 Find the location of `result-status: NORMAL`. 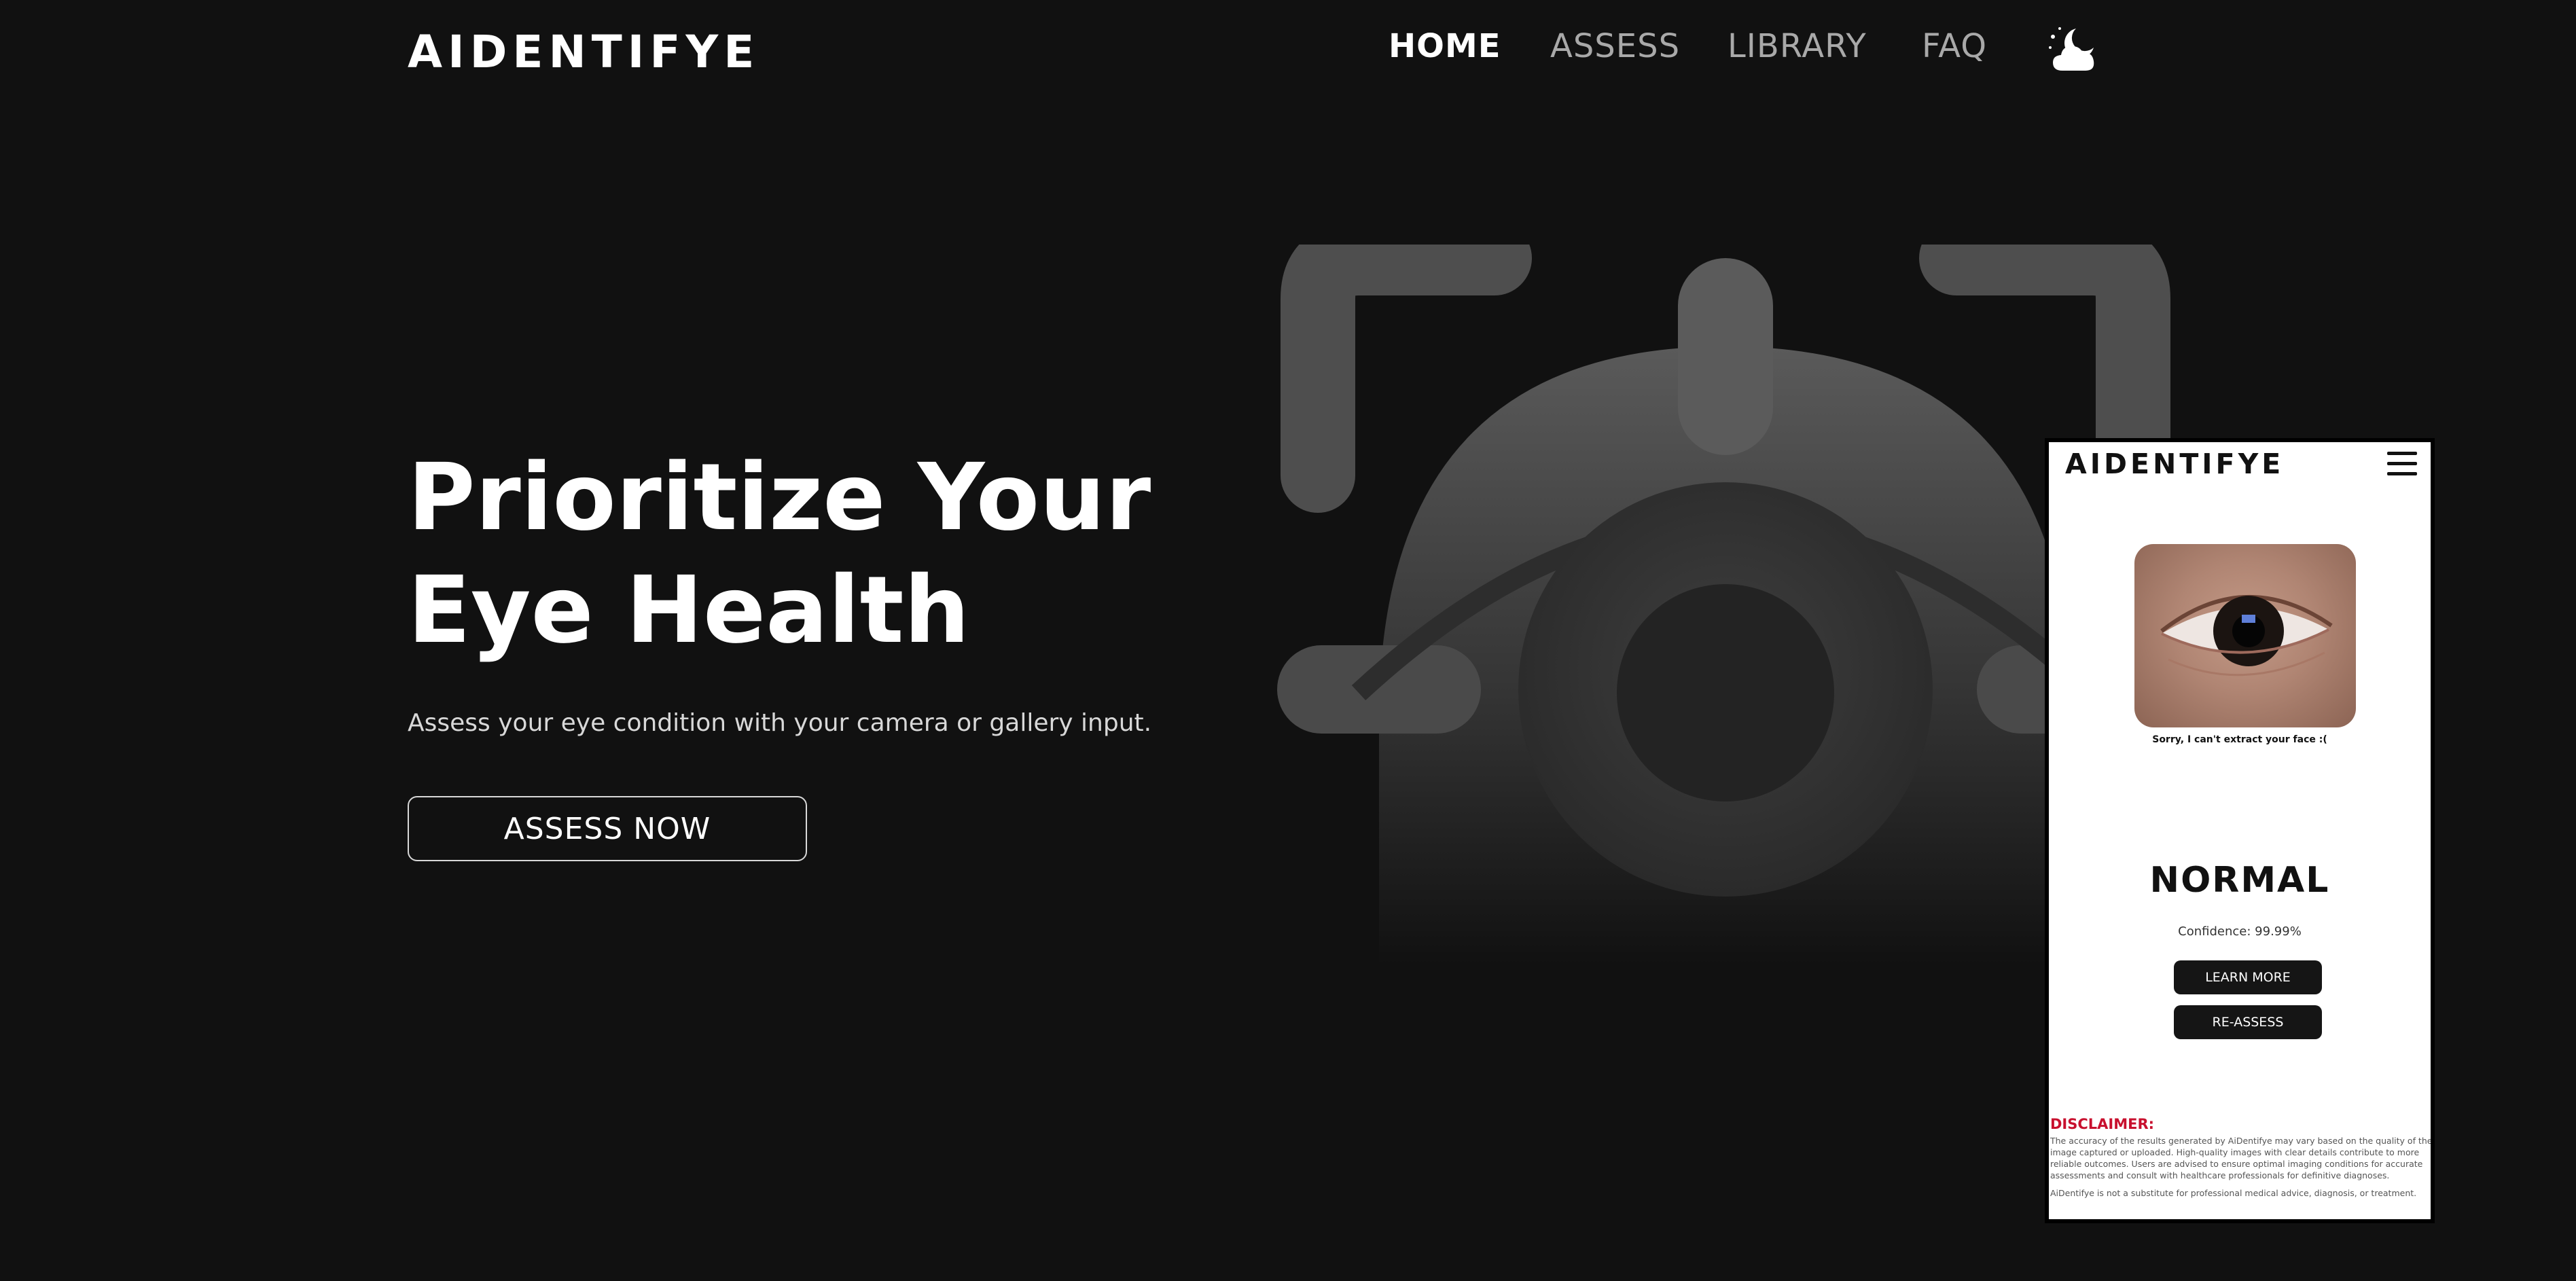

result-status: NORMAL is located at coordinates (2239, 880).